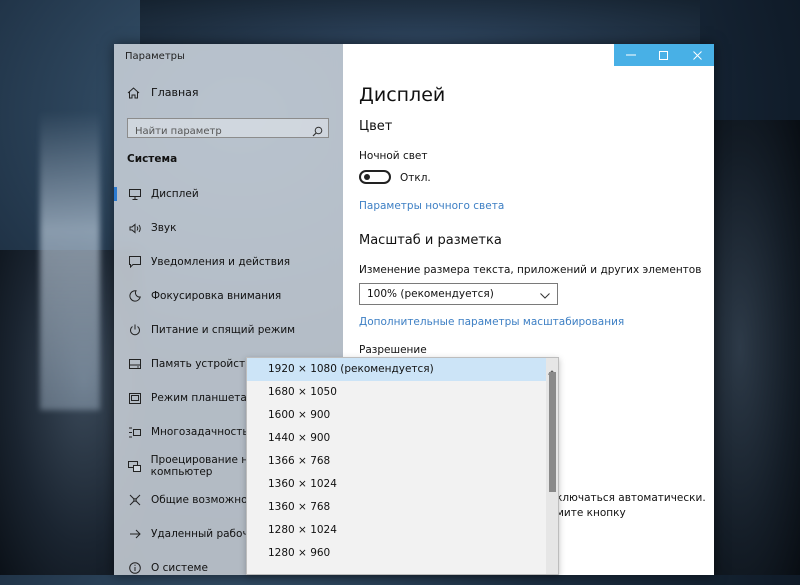 This screenshot has height=585, width=800. I want to click on monitor-icon, so click(135, 194).